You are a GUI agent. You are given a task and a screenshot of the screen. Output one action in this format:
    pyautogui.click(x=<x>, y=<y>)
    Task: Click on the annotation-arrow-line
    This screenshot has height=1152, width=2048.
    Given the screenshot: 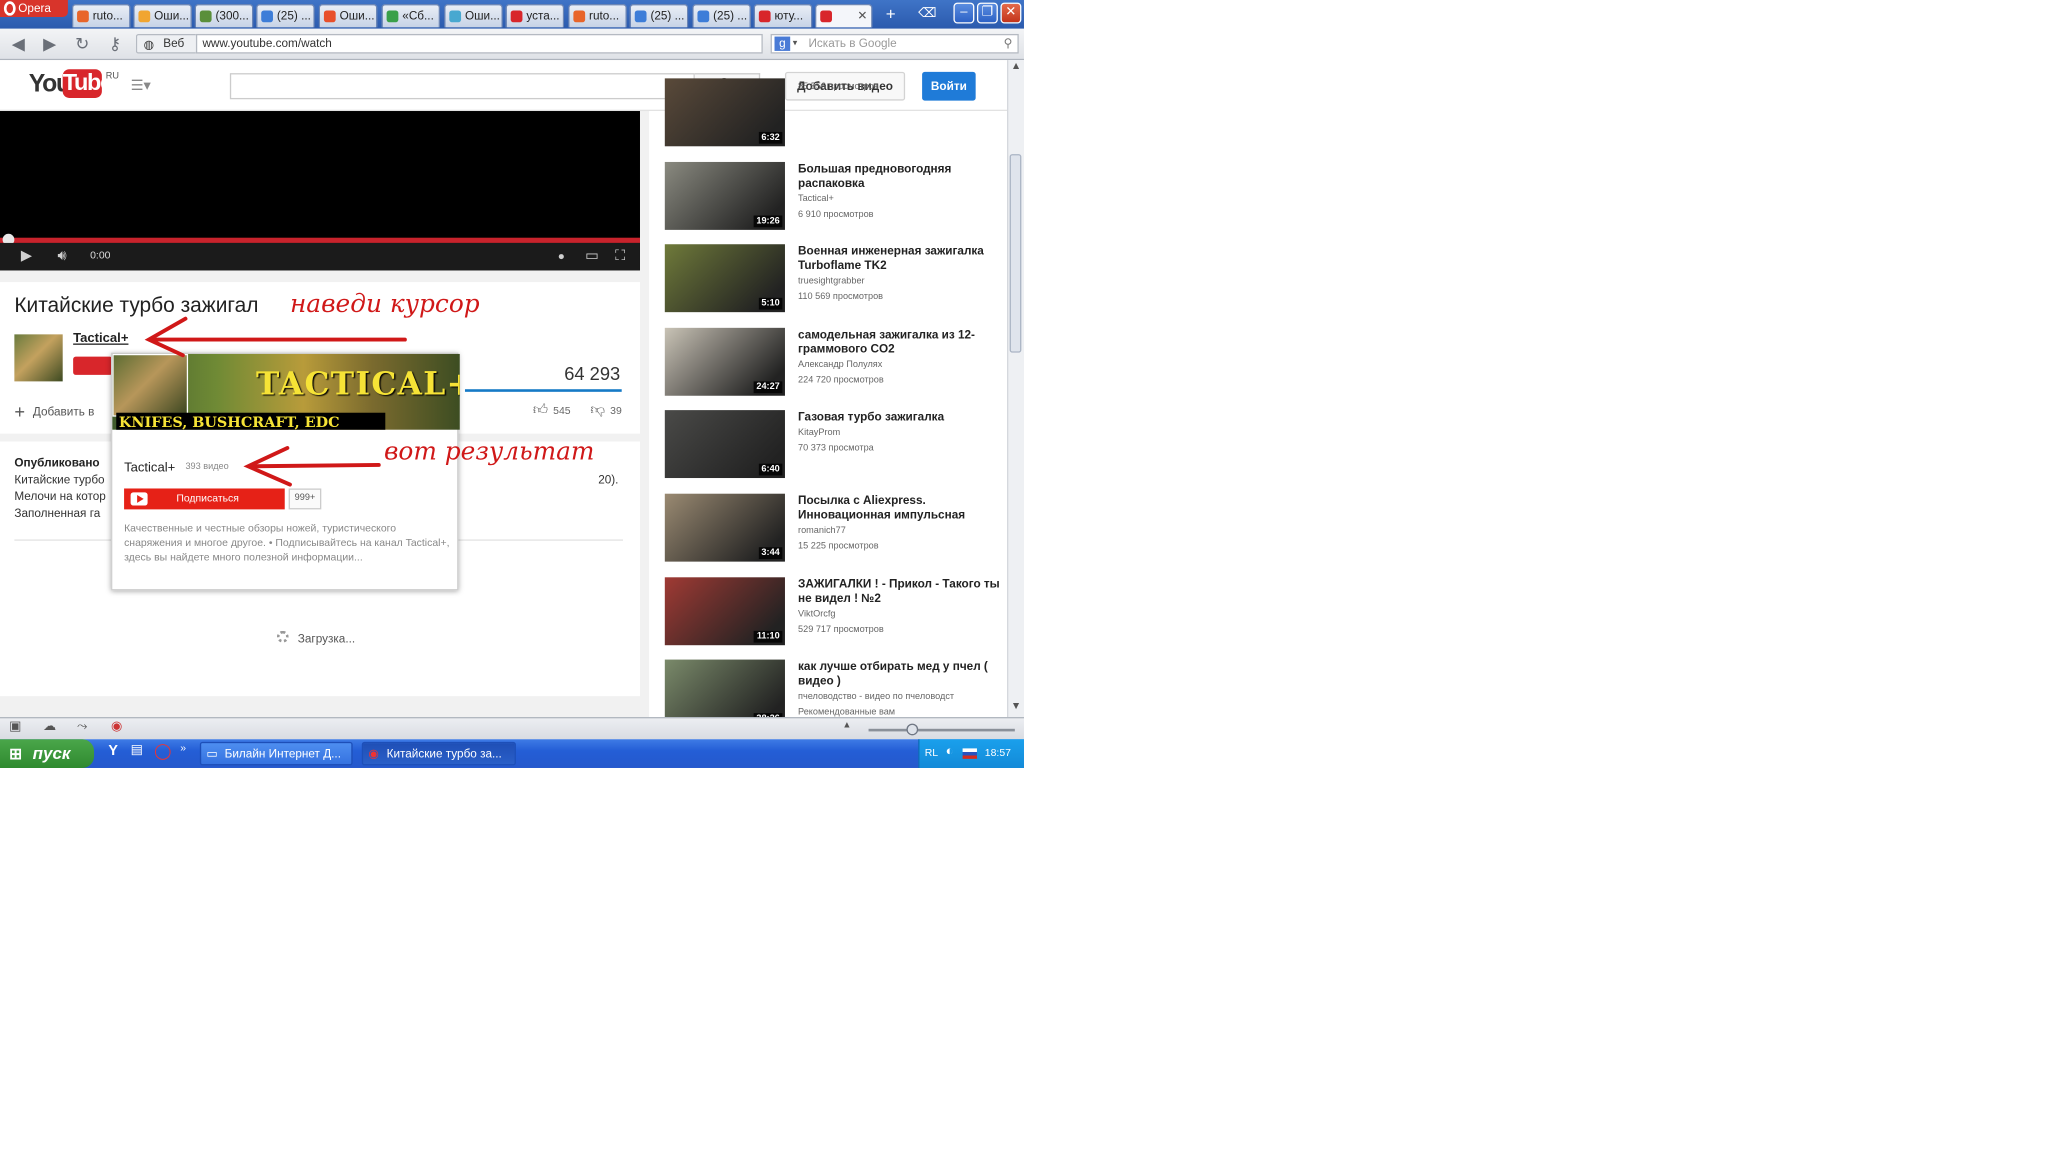 What is the action you would take?
    pyautogui.click(x=314, y=466)
    